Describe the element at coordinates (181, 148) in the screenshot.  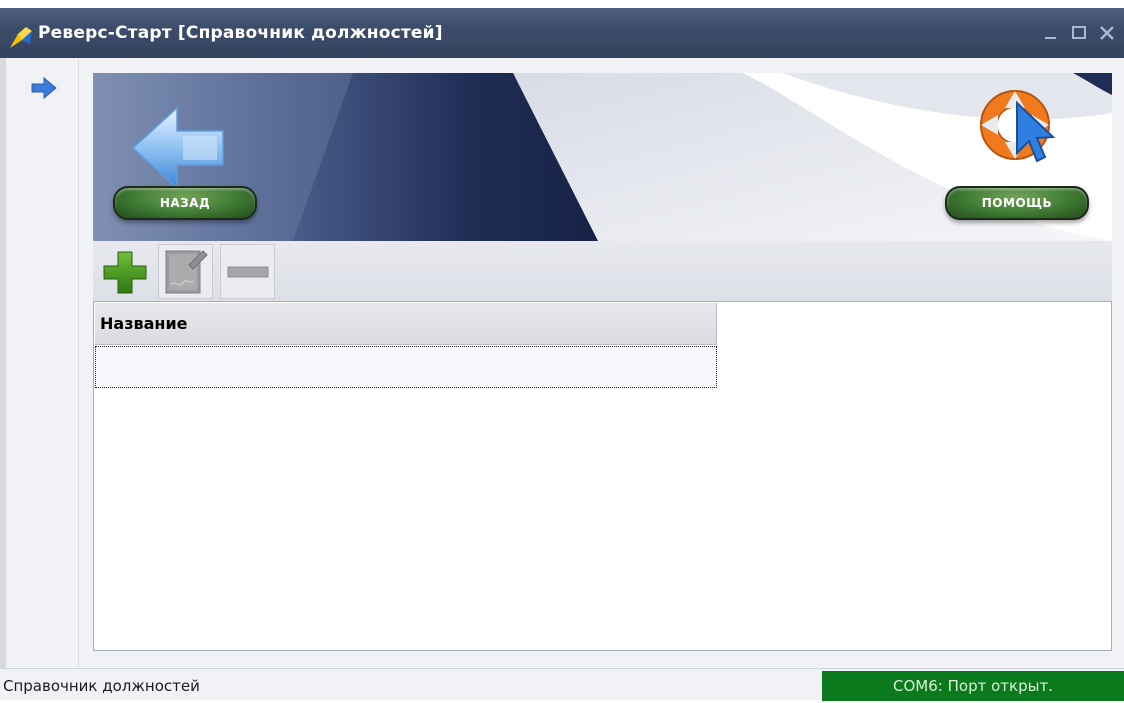
I see `back-arrow-icon` at that location.